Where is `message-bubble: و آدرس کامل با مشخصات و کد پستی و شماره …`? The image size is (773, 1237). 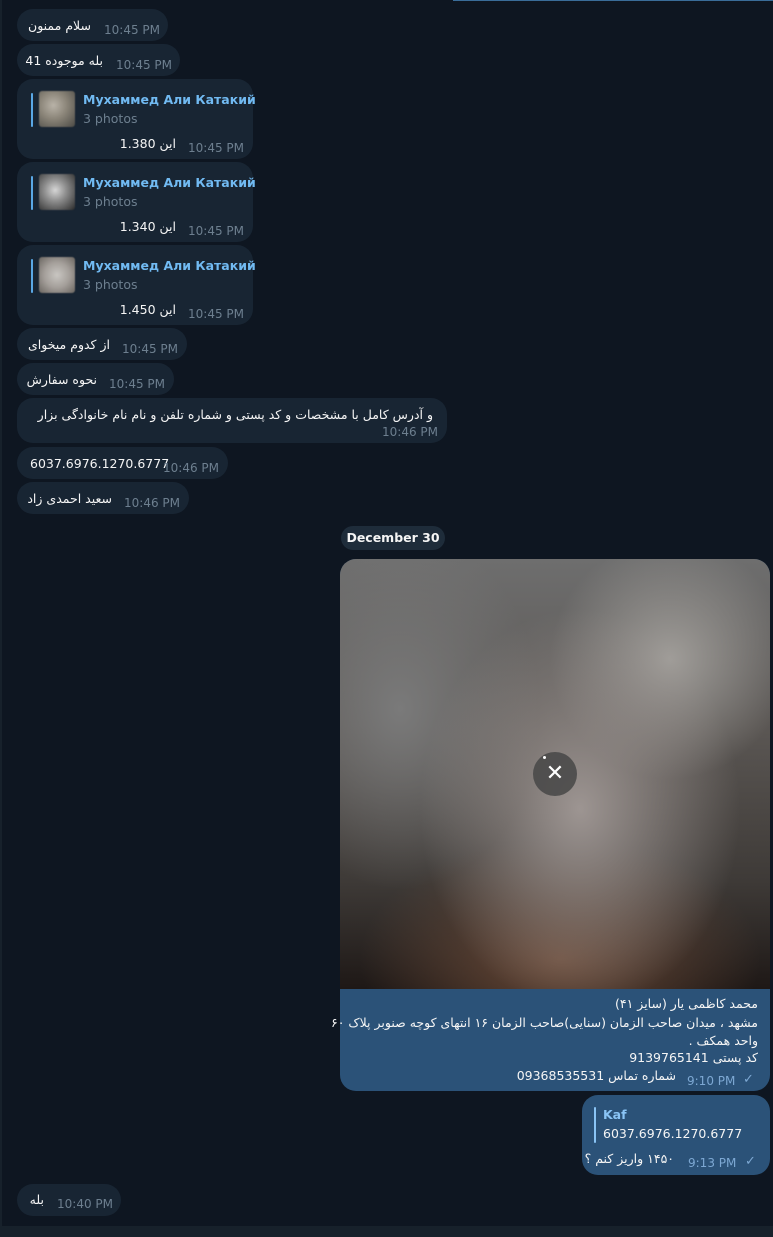
message-bubble: و آدرس کامل با مشخصات و کد پستی و شماره … is located at coordinates (232, 420).